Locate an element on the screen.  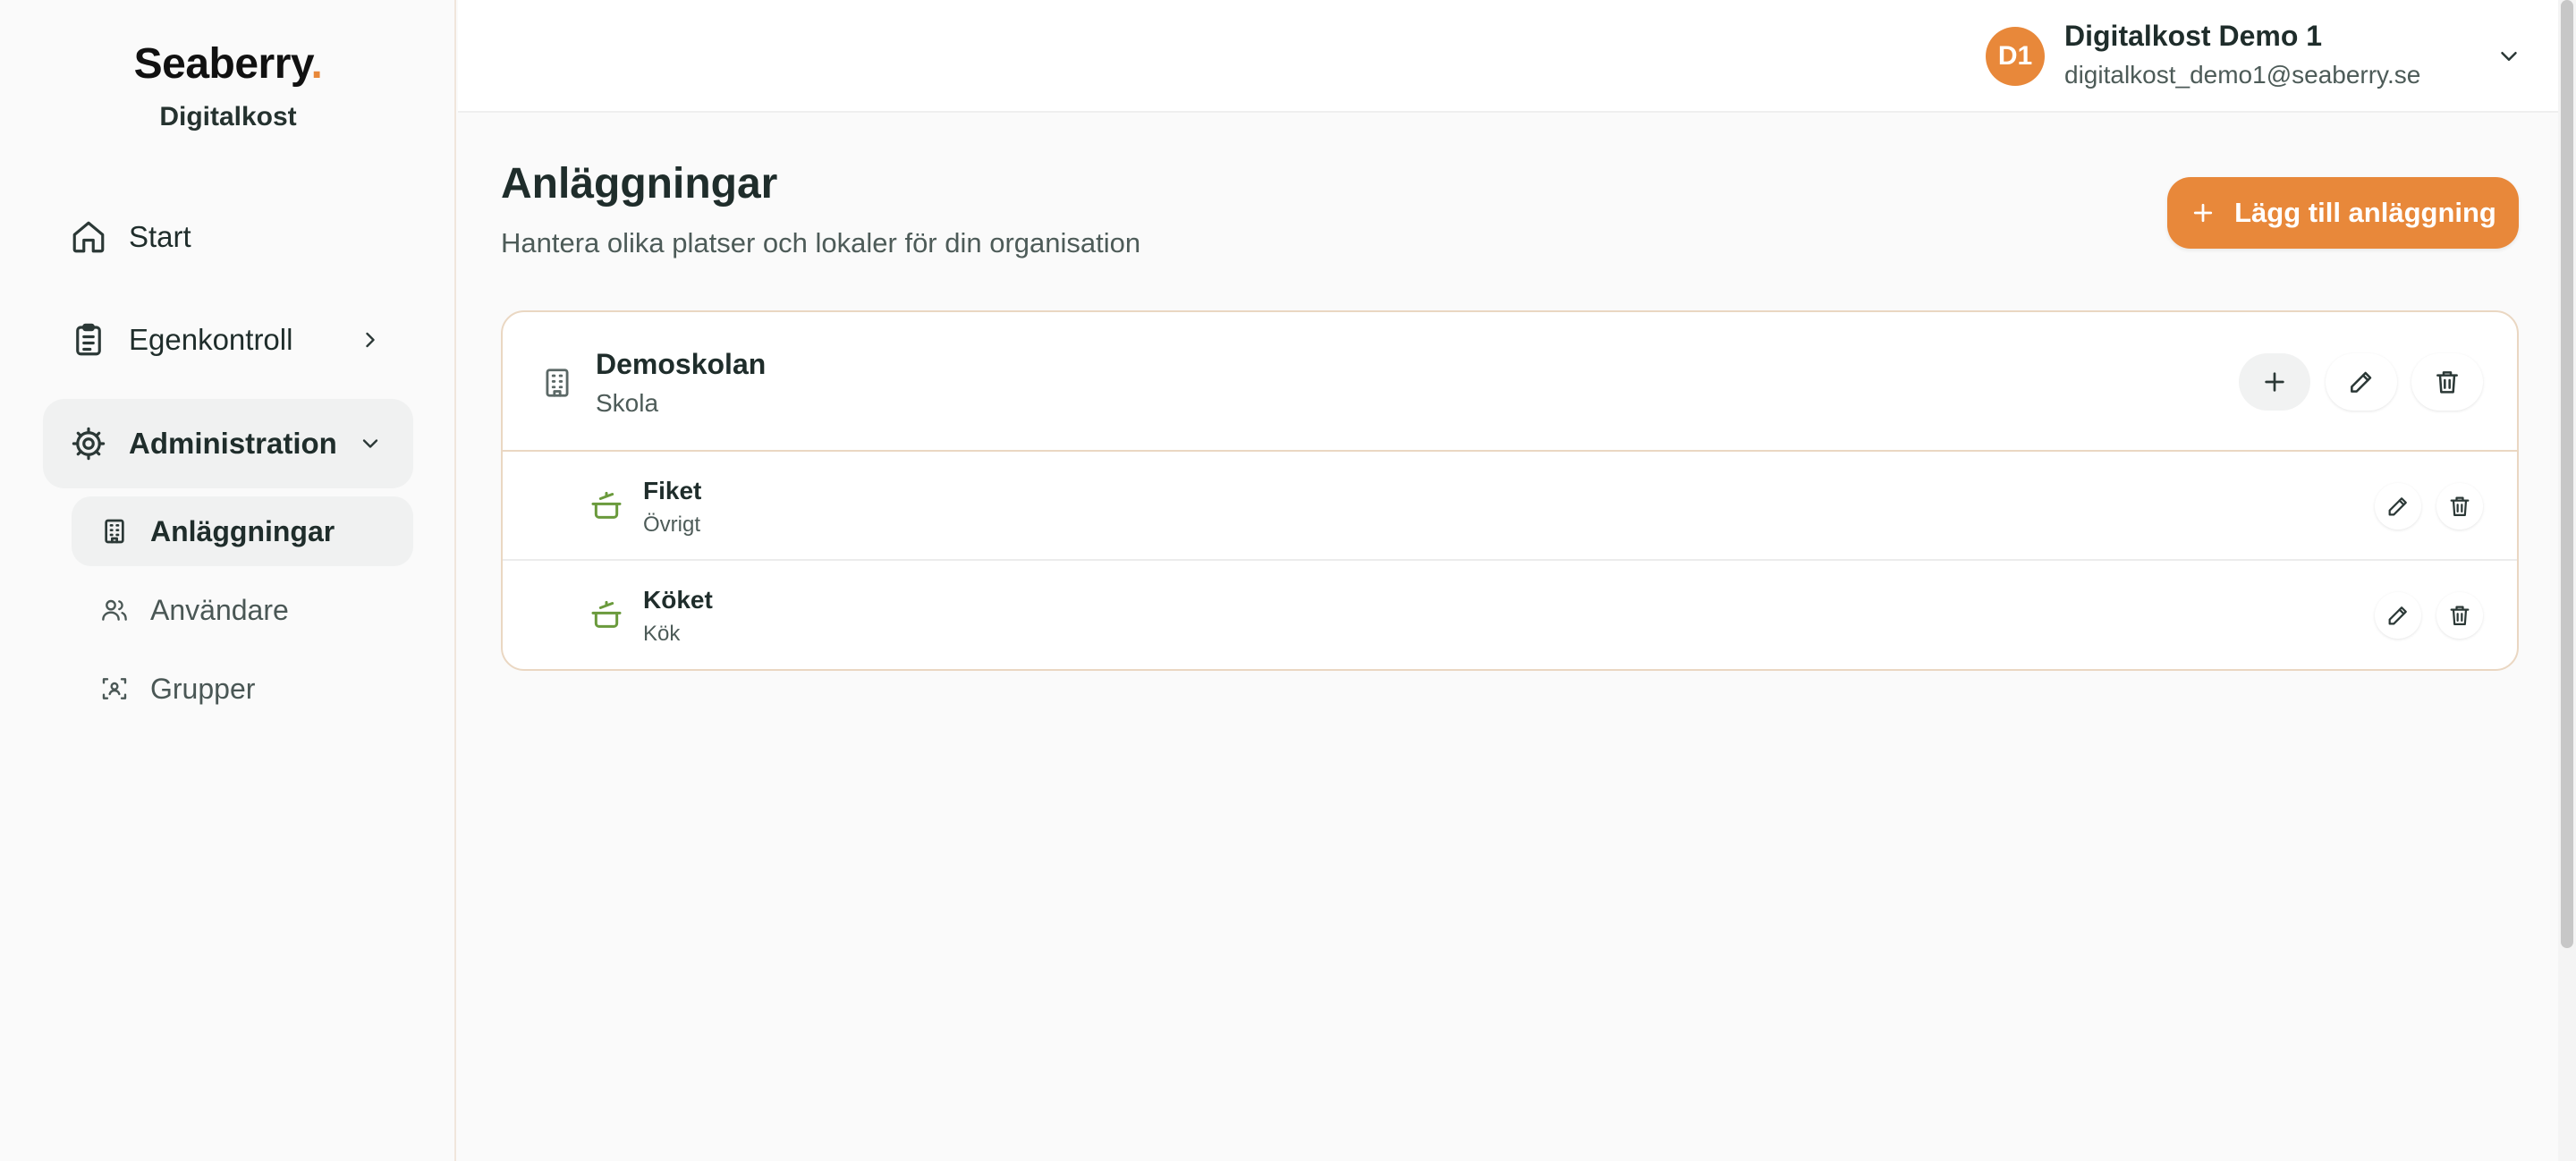
sidebar-subitem-anvandare: Användare is located at coordinates (242, 610).